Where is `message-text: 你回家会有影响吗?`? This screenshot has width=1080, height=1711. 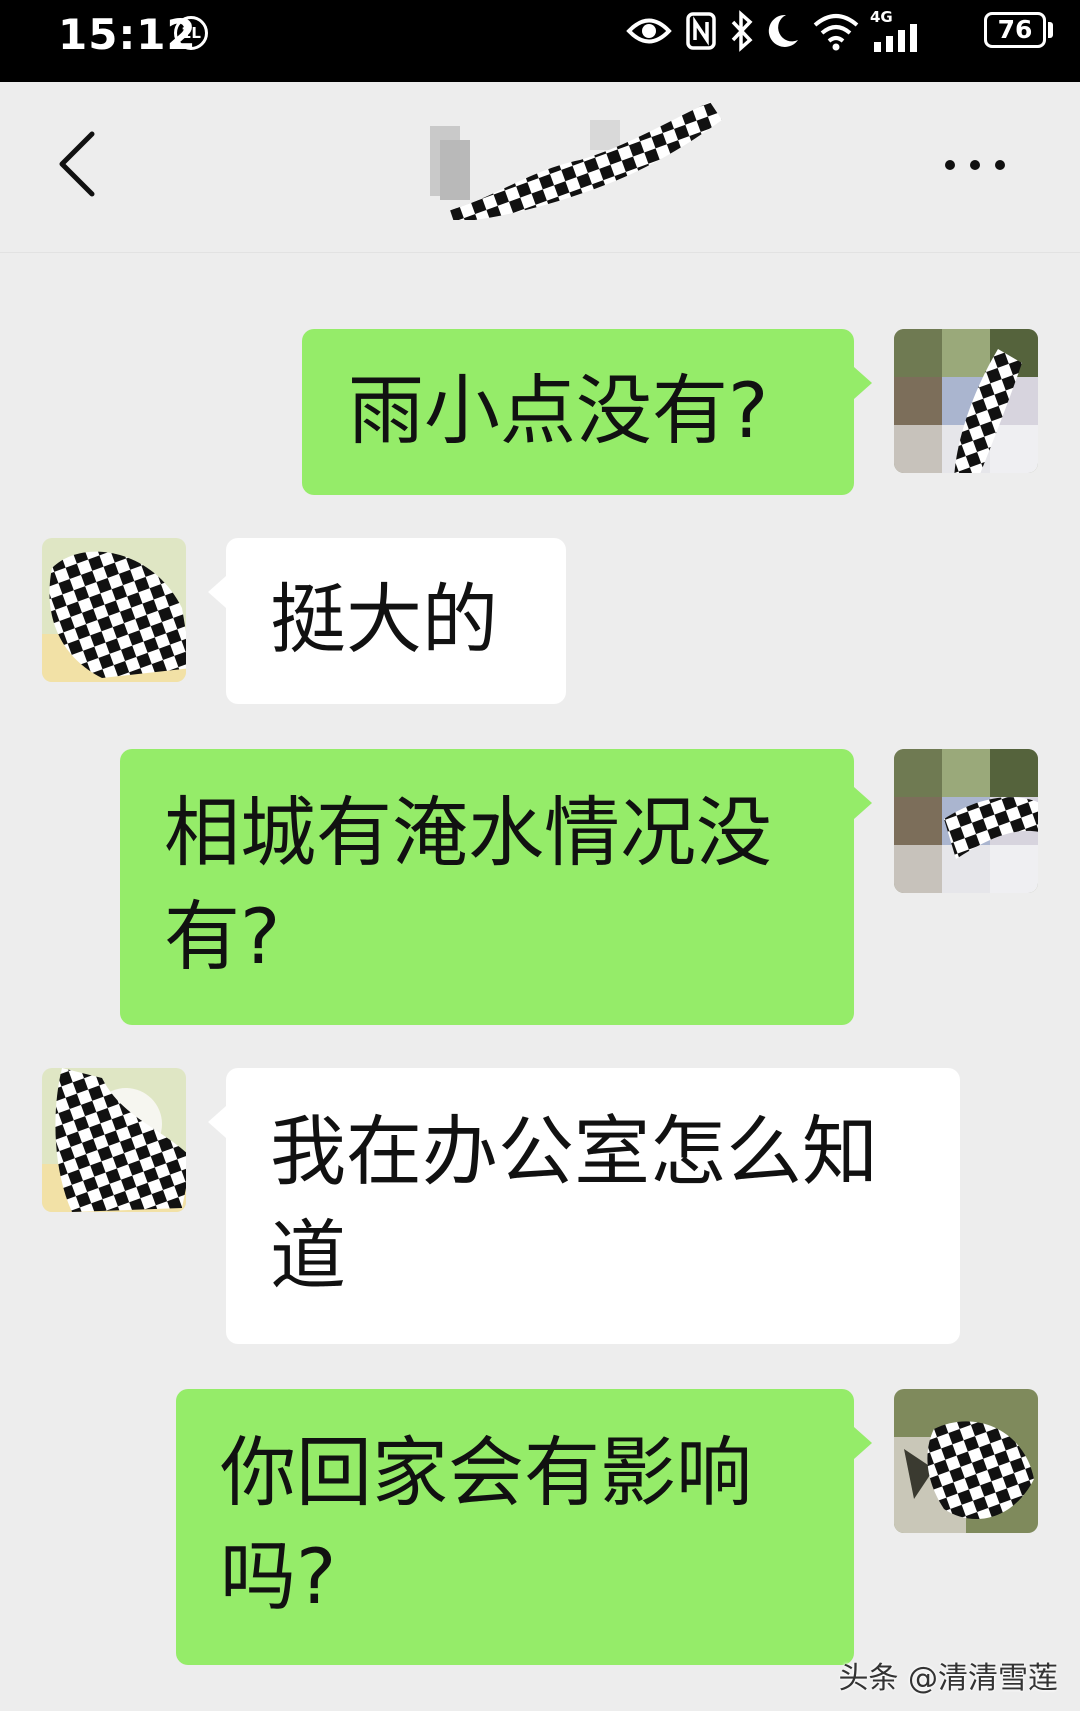 message-text: 你回家会有影响吗? is located at coordinates (486, 1524).